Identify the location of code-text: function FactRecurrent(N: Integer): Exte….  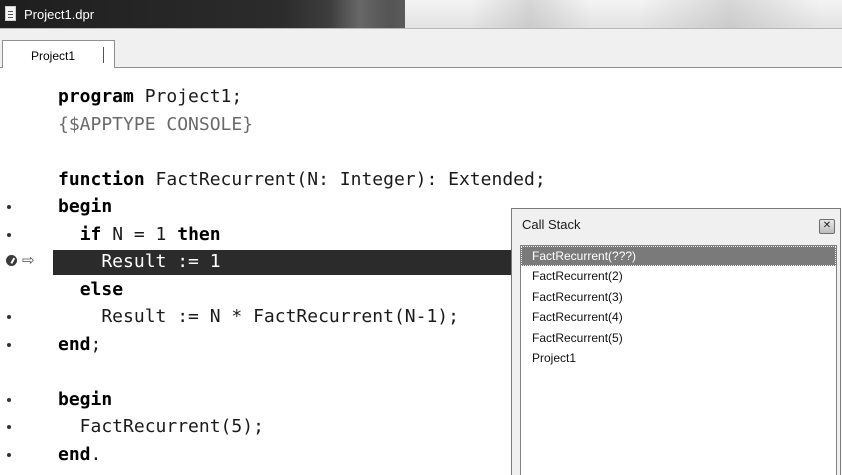
(302, 180).